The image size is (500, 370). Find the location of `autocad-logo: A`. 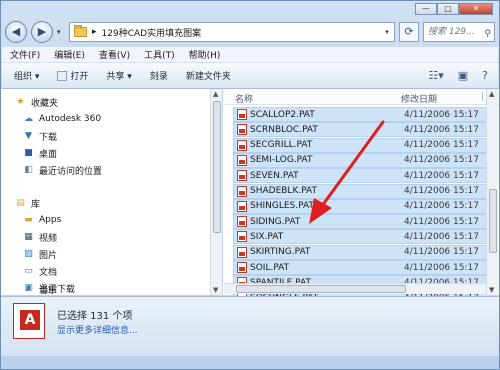

autocad-logo: A is located at coordinates (30, 320).